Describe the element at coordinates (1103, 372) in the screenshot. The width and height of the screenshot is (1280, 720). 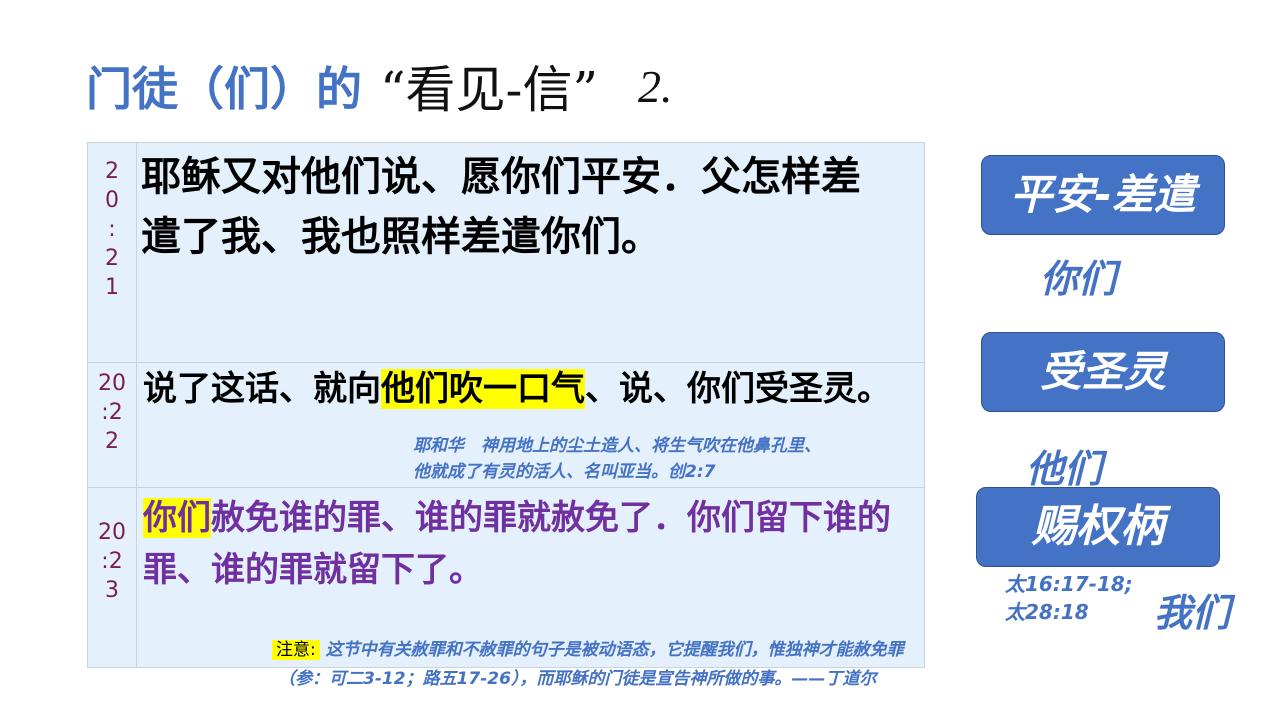
I see `receive-holy-spirit-button: 受圣灵` at that location.